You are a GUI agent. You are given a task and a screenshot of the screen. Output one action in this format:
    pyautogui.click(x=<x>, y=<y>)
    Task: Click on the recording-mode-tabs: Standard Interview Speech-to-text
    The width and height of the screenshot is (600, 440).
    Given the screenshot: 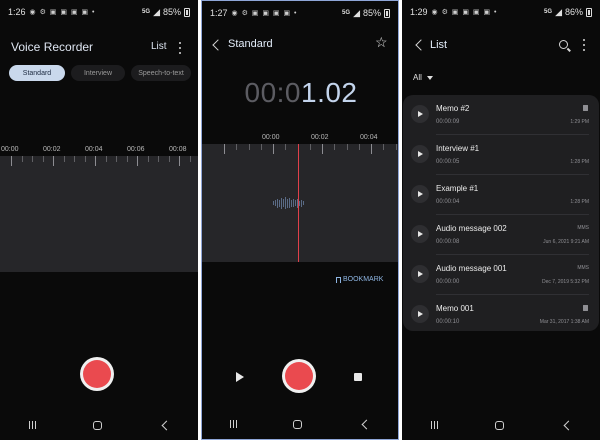 What is the action you would take?
    pyautogui.click(x=100, y=73)
    